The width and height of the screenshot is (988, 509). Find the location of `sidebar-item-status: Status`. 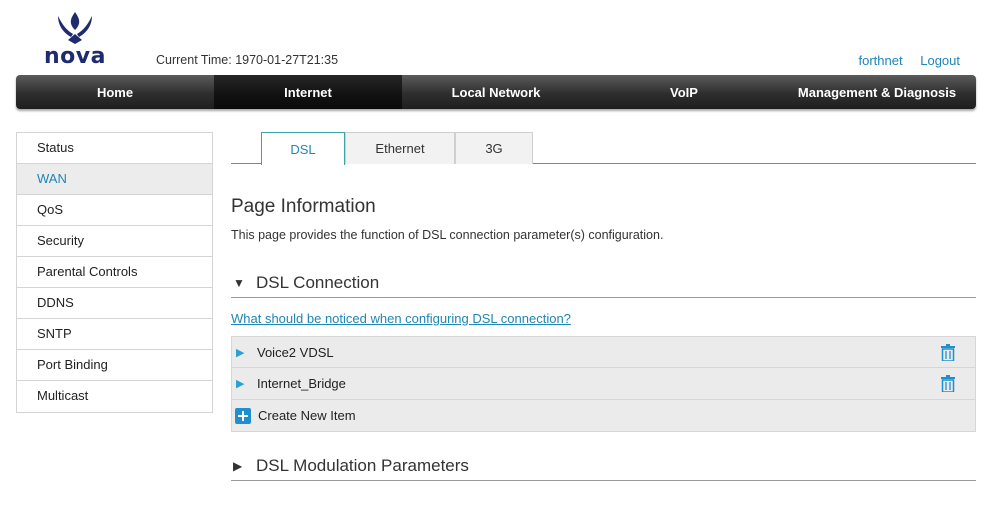

sidebar-item-status: Status is located at coordinates (114, 148).